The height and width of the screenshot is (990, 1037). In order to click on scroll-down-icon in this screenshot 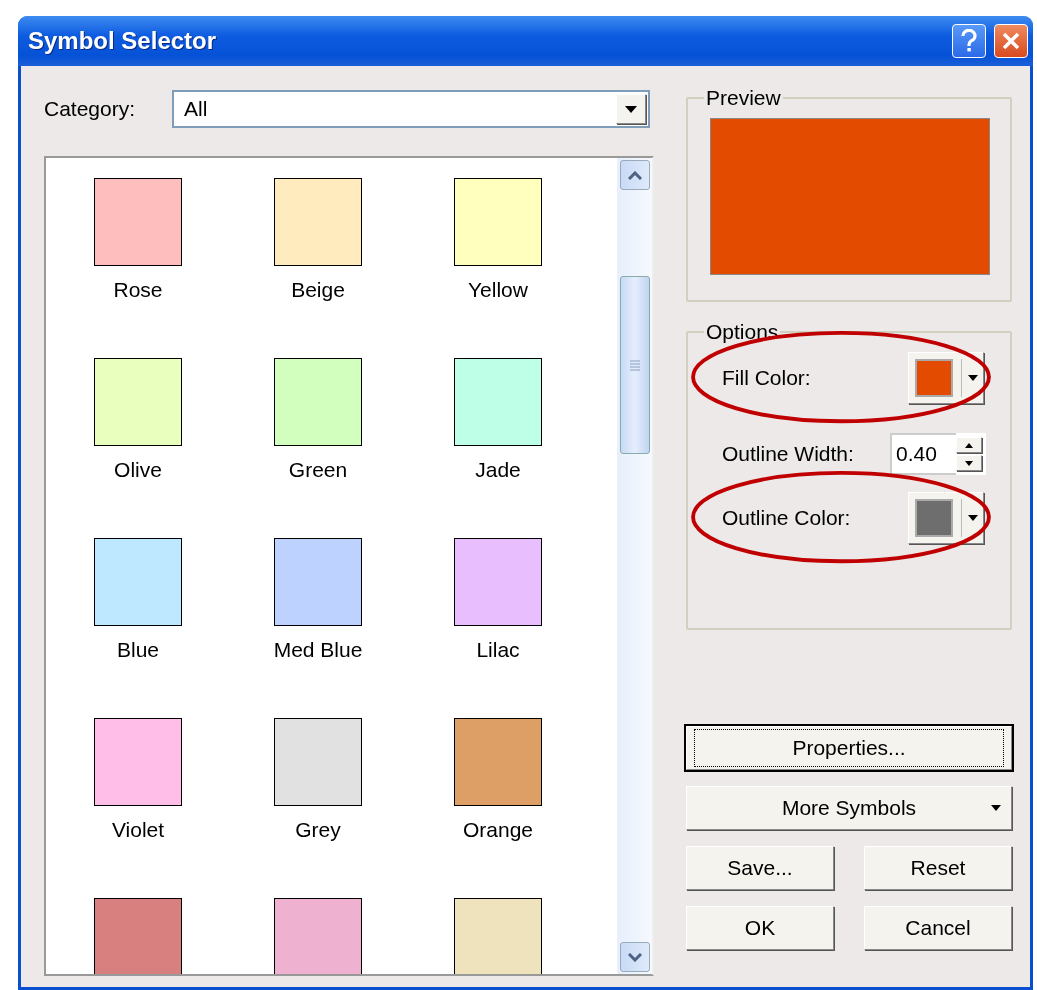, I will do `click(635, 957)`.